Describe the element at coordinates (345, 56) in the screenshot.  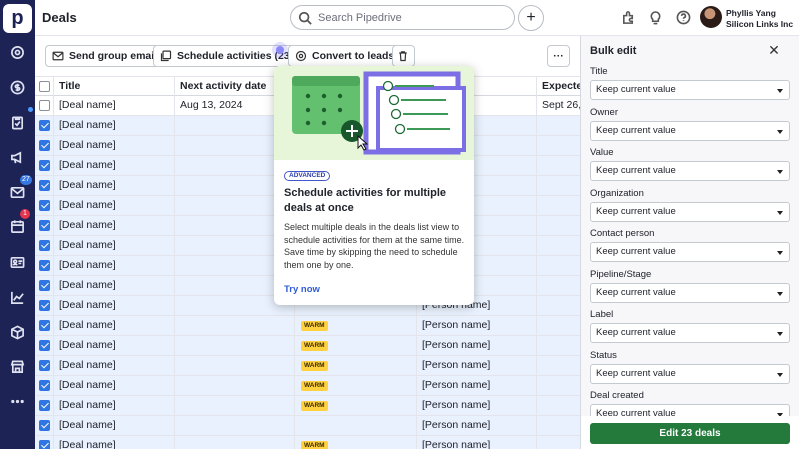
I see `convert-to-leads-button: Convert to leads` at that location.